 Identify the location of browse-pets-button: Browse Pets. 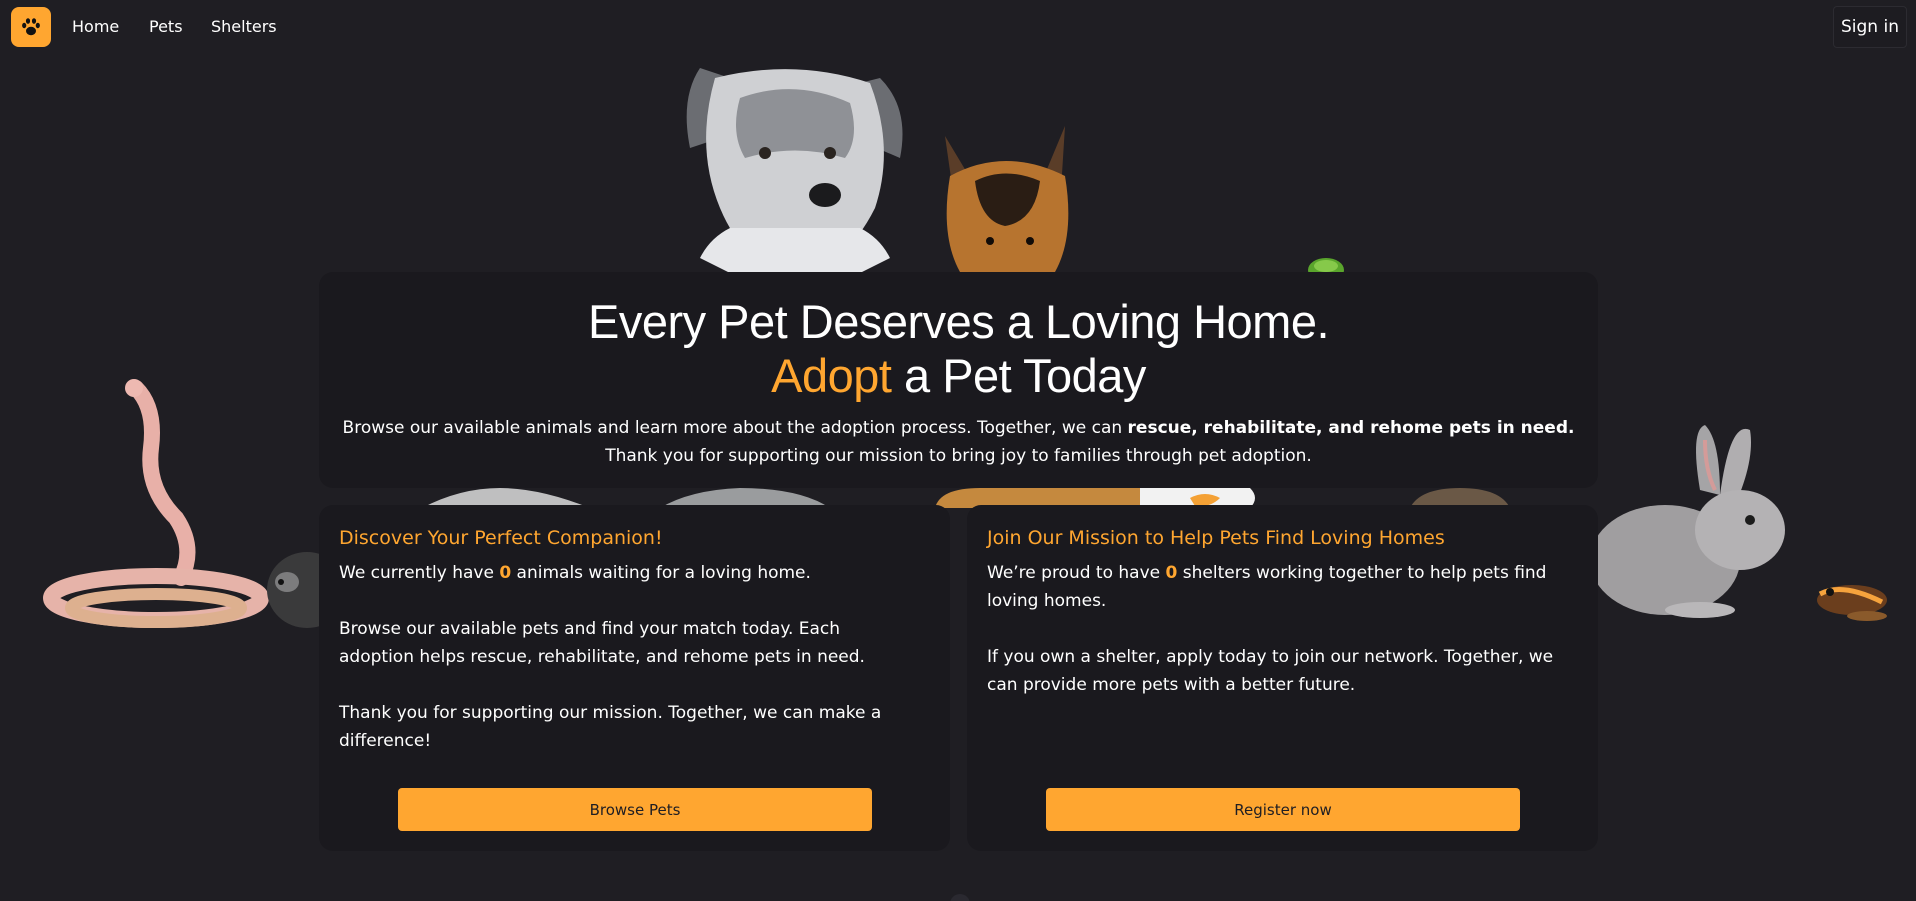
(635, 809).